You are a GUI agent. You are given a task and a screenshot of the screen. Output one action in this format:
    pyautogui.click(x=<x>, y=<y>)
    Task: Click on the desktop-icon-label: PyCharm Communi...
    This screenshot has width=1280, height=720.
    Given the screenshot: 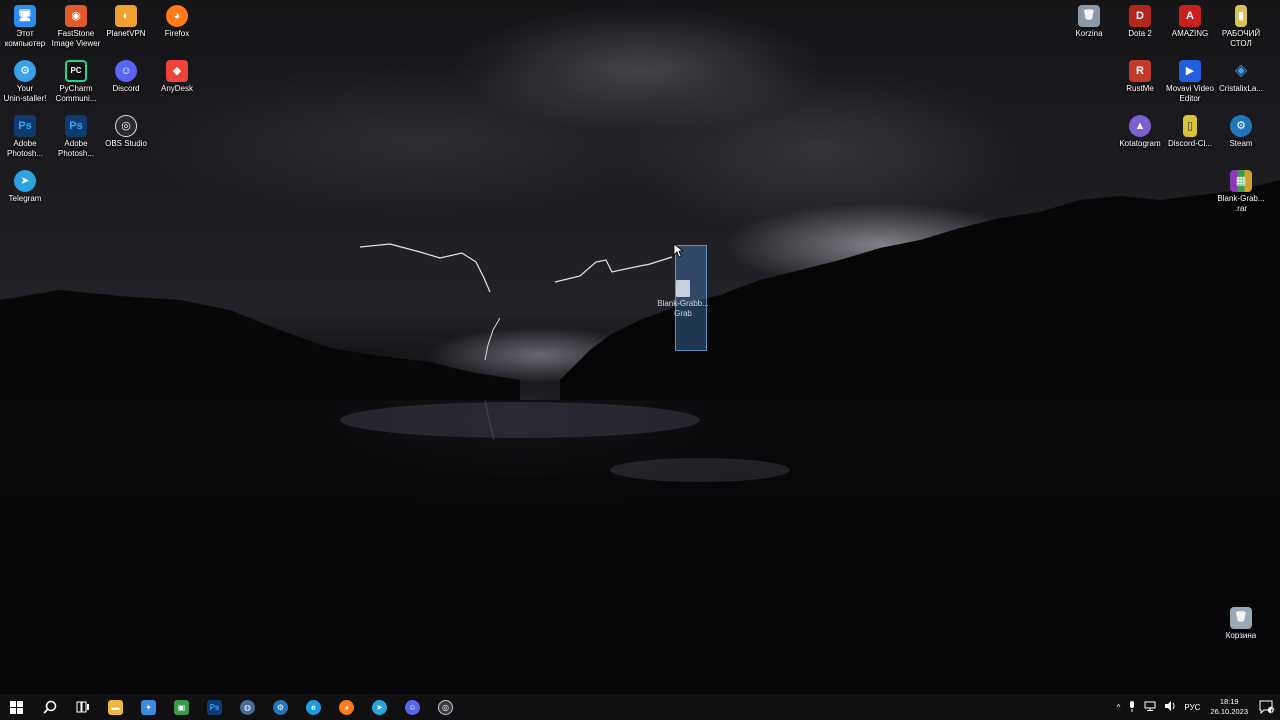 What is the action you would take?
    pyautogui.click(x=76, y=93)
    